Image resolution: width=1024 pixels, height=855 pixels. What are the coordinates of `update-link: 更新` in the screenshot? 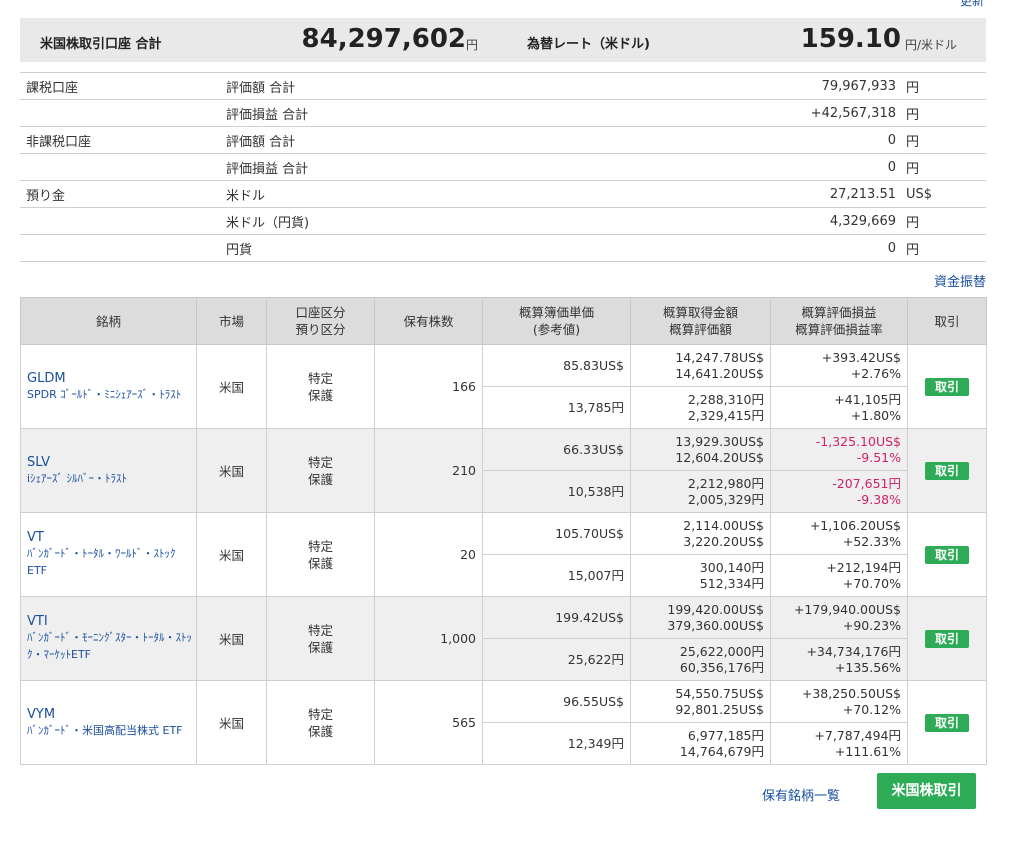 It's located at (972, 4).